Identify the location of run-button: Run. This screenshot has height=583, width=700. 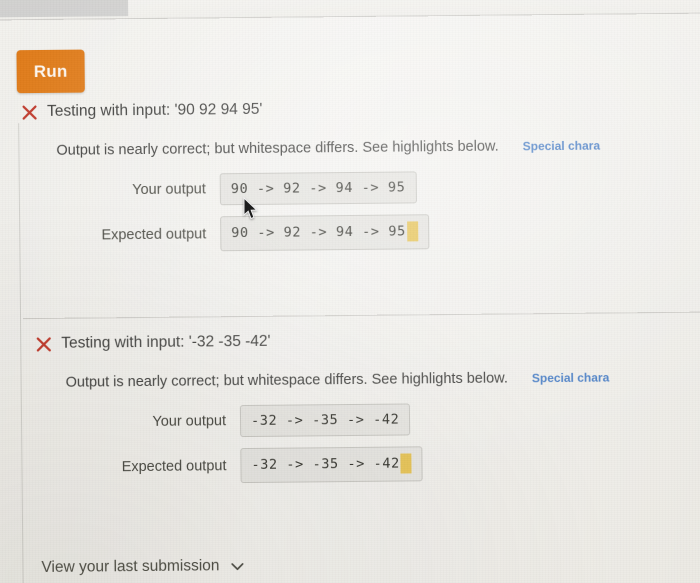
(50, 71).